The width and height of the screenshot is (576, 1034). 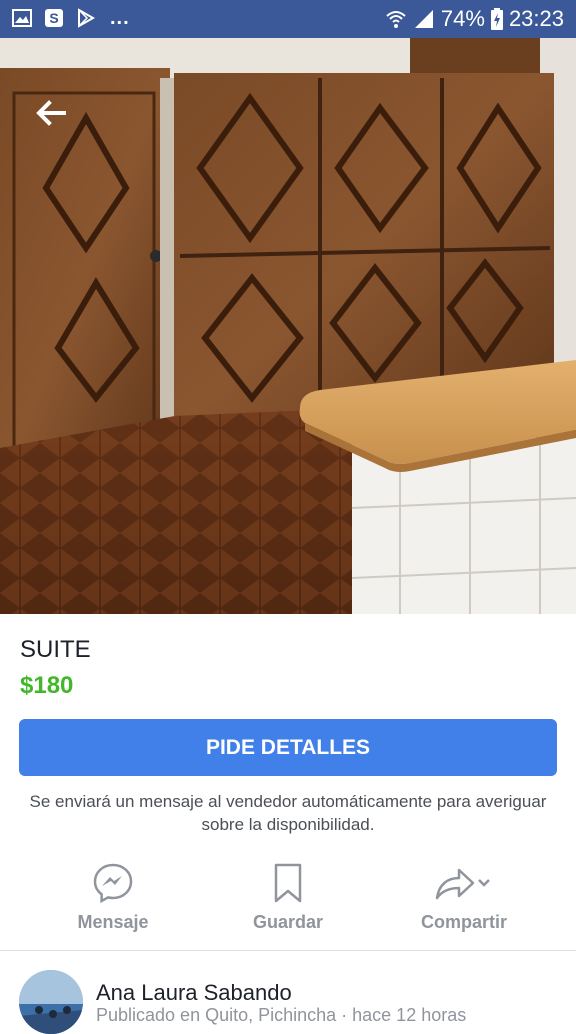 What do you see at coordinates (113, 922) in the screenshot?
I see `message-label: Mensaje` at bounding box center [113, 922].